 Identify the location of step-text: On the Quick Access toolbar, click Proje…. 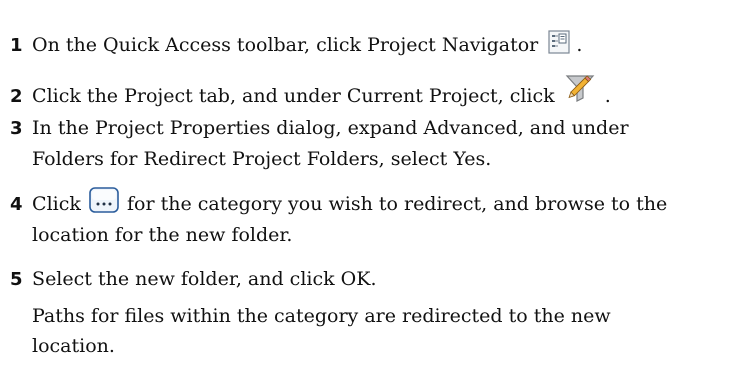
(285, 45).